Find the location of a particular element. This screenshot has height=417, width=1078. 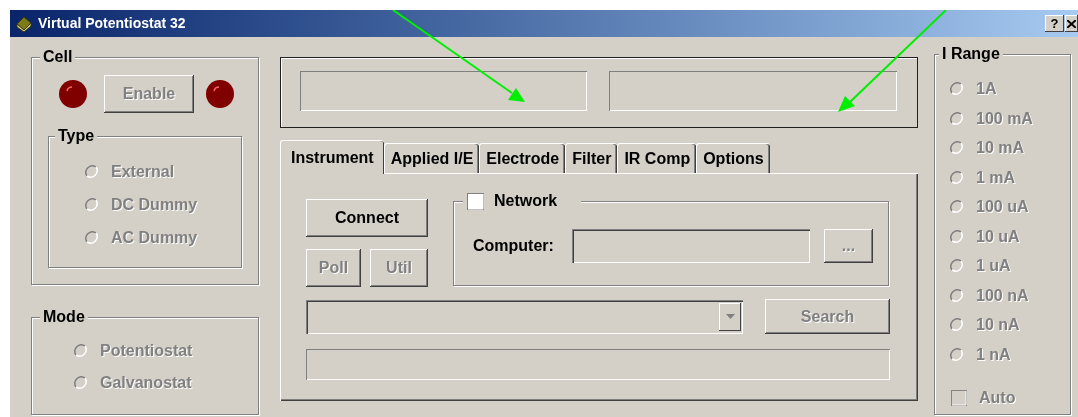

dropdown-button is located at coordinates (730, 316).